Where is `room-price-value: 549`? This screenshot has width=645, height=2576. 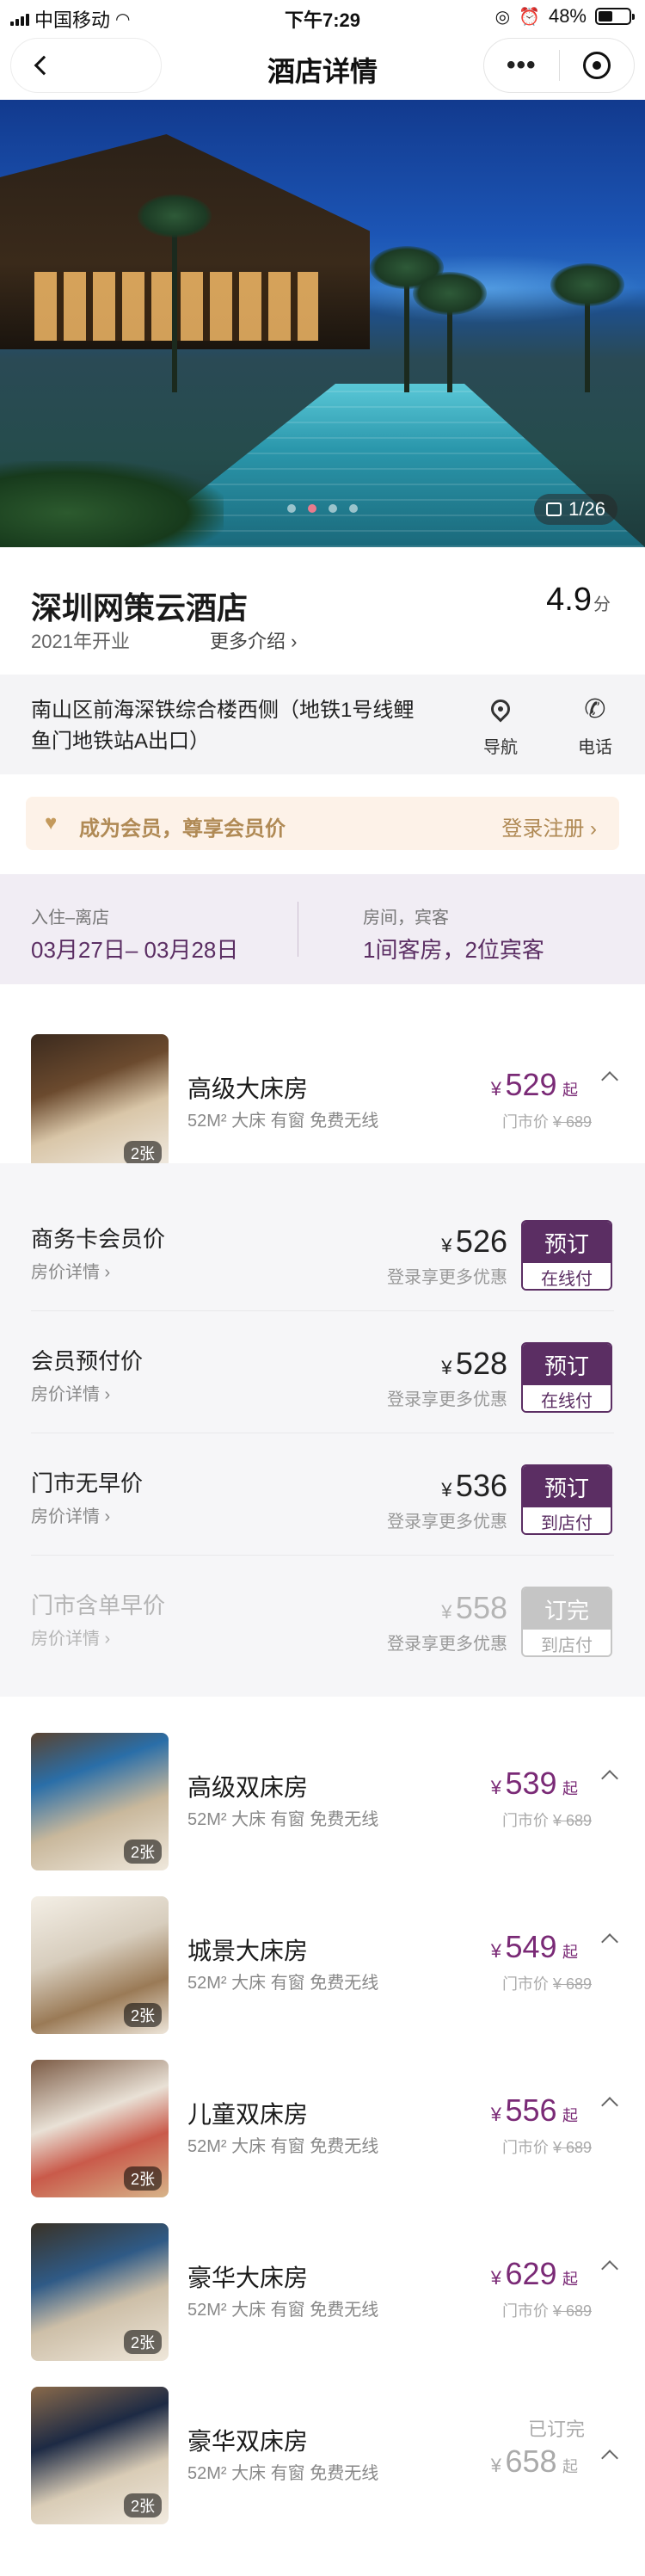
room-price-value: 549 is located at coordinates (531, 1947).